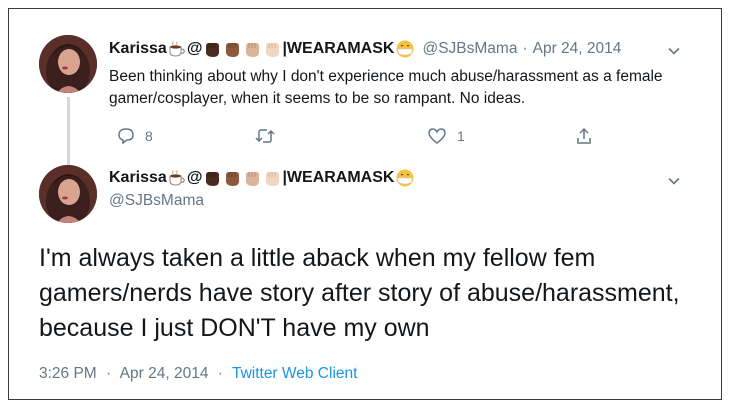 The height and width of the screenshot is (408, 730). I want to click on reply-button: 8, so click(135, 136).